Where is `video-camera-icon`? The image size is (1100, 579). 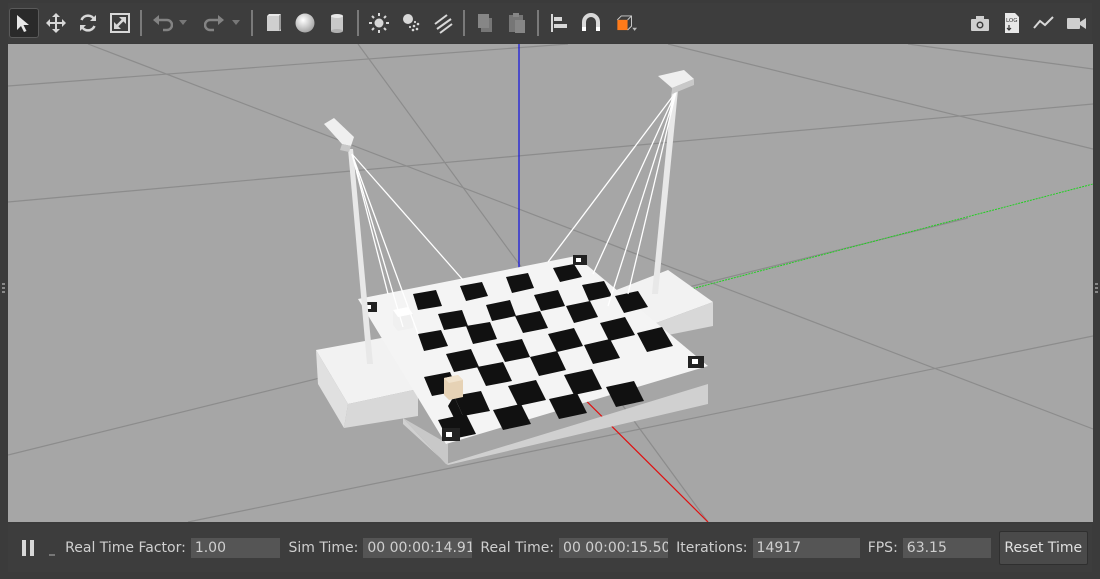
video-camera-icon is located at coordinates (1076, 23).